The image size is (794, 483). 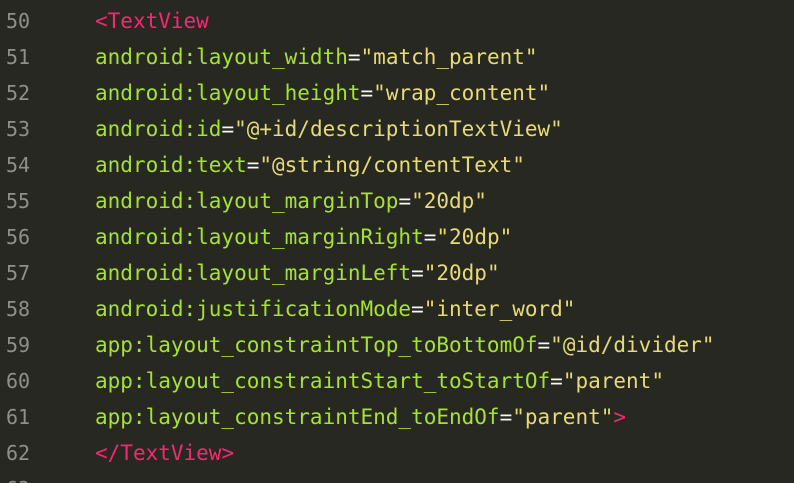 What do you see at coordinates (18, 381) in the screenshot?
I see `line-number: 60` at bounding box center [18, 381].